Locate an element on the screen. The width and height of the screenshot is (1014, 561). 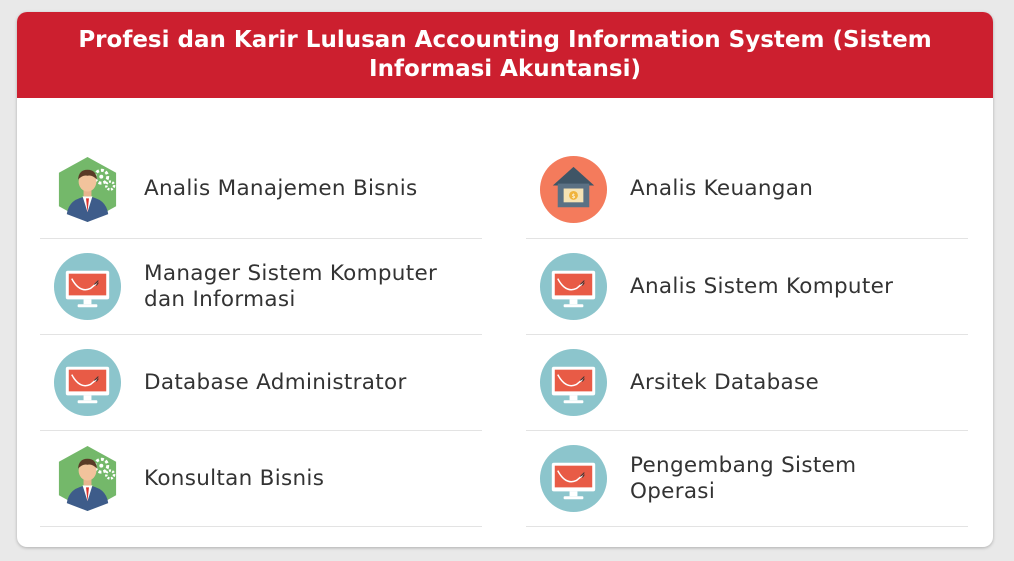
career-item-arsitek-database: Arsitek Database is located at coordinates (747, 383).